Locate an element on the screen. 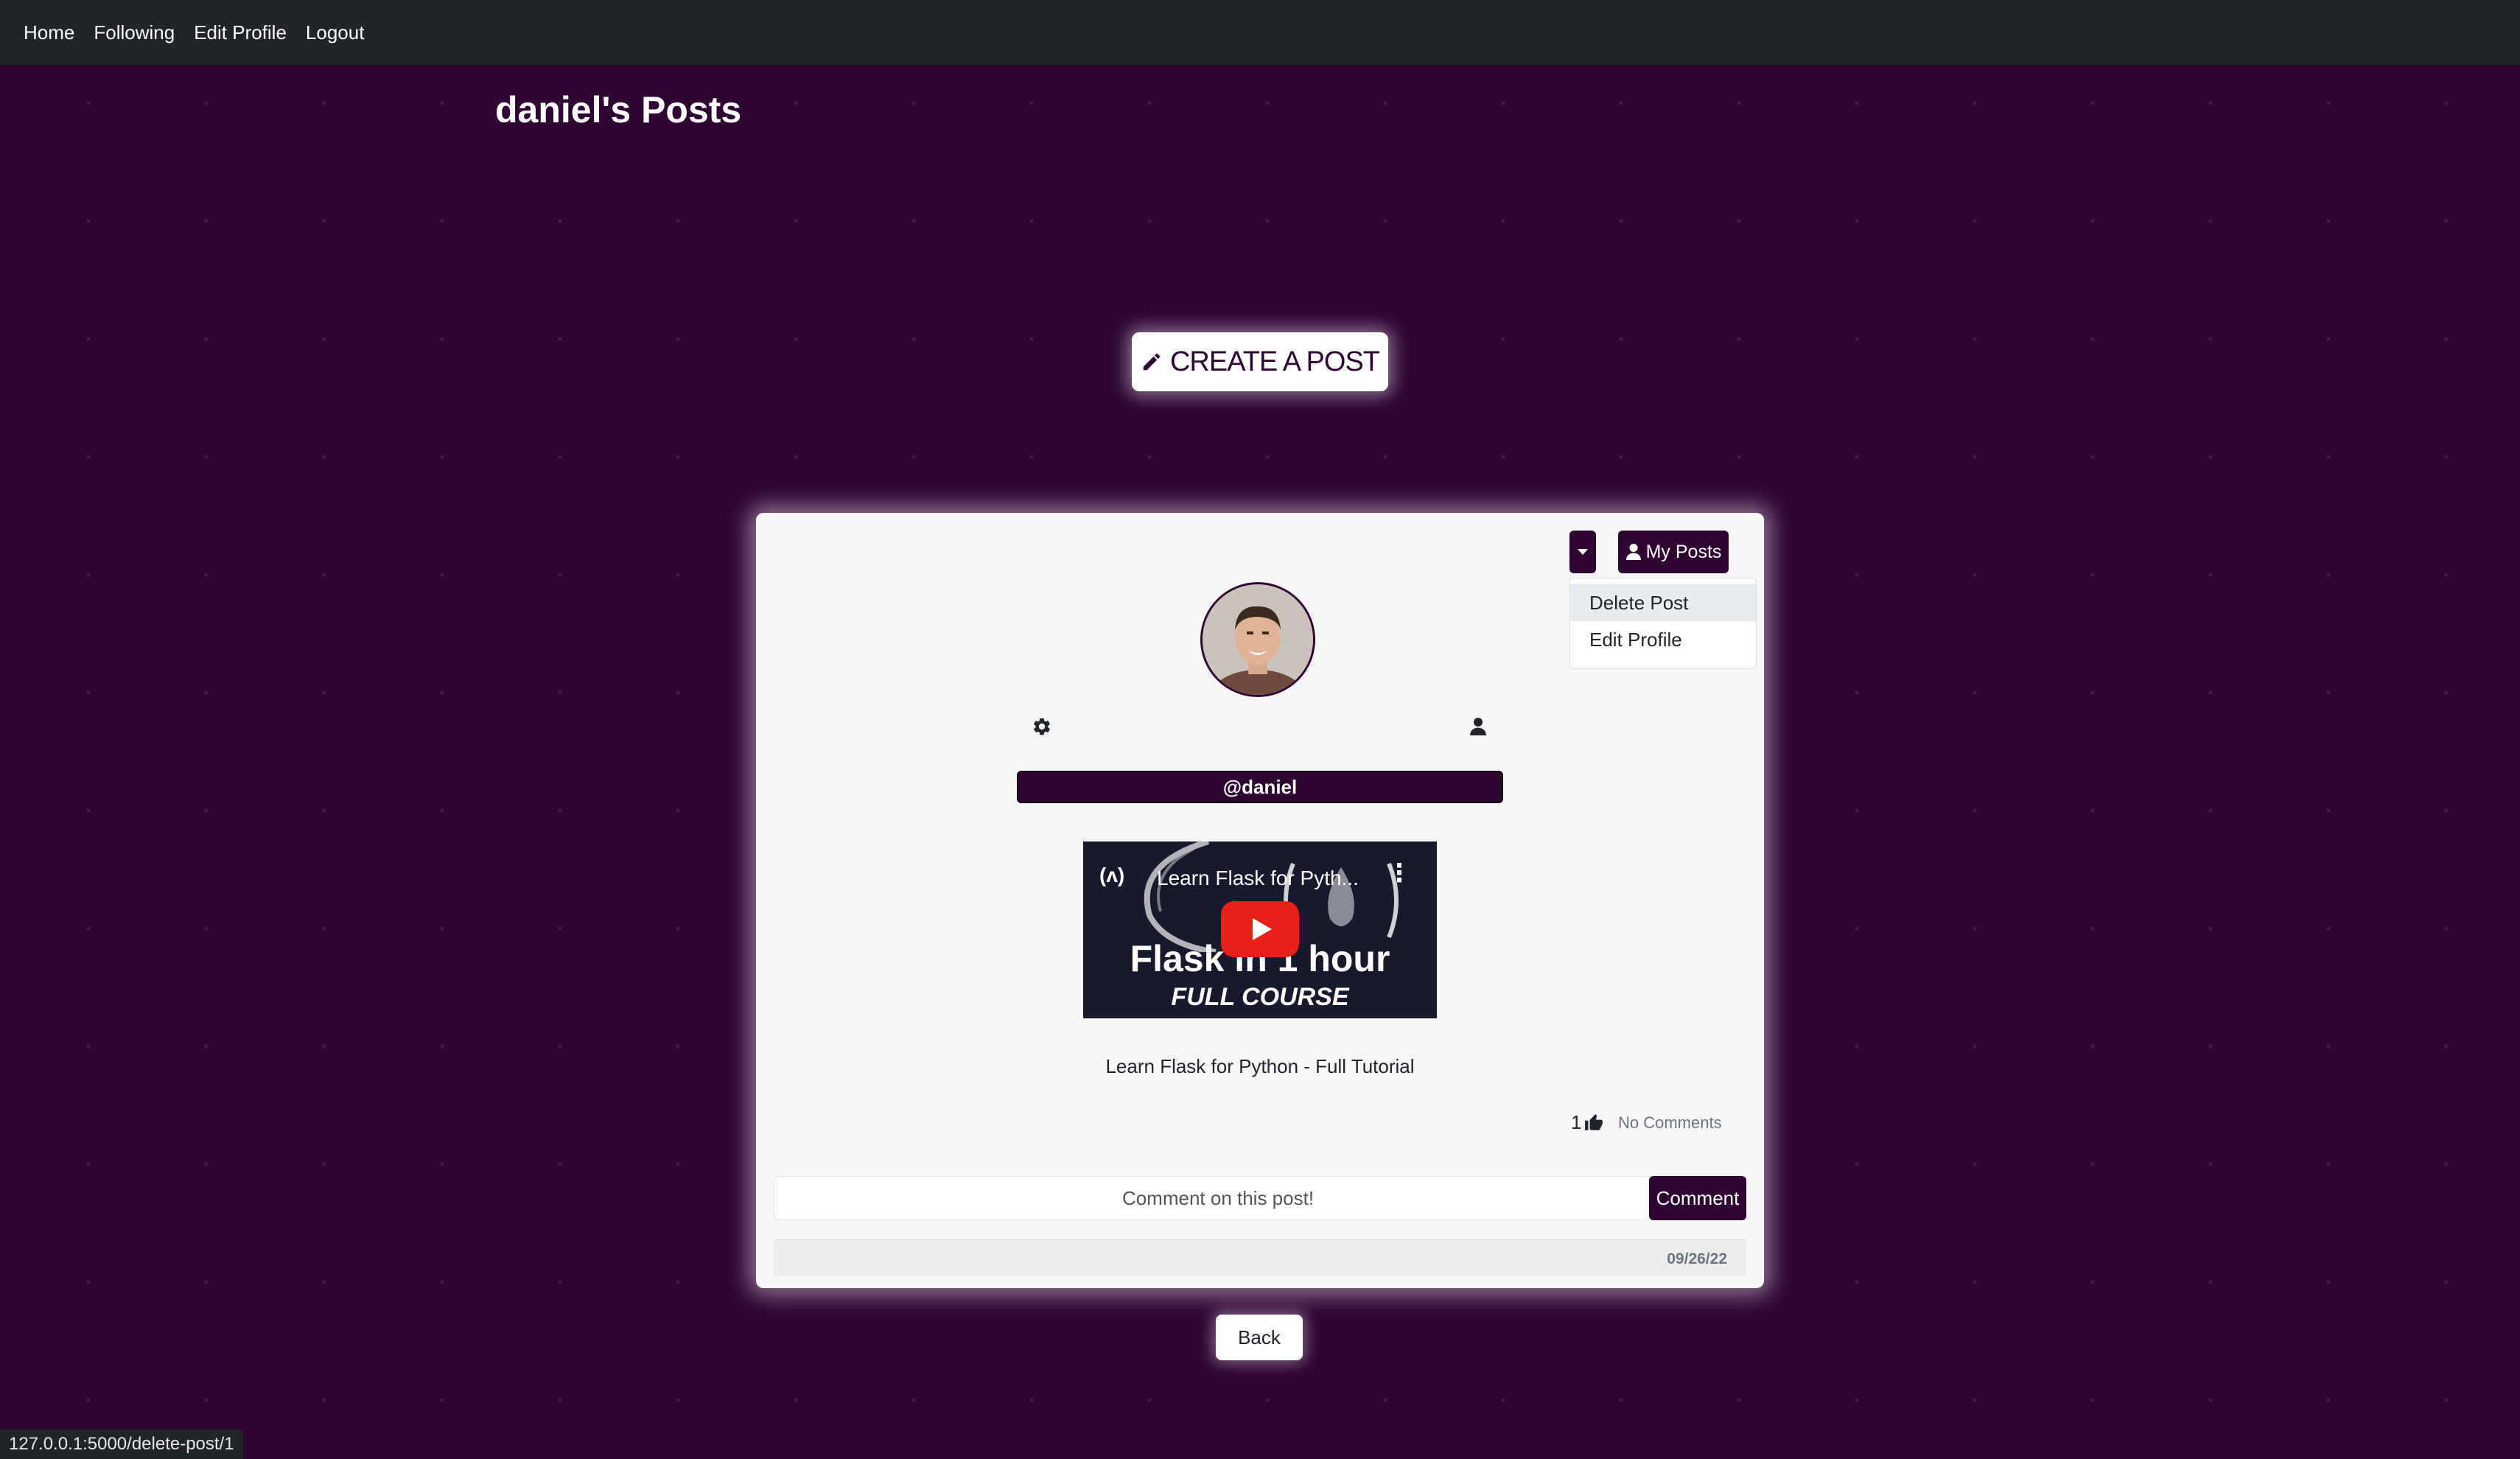 Image resolution: width=2520 pixels, height=1459 pixels. back-button: Back is located at coordinates (1259, 1337).